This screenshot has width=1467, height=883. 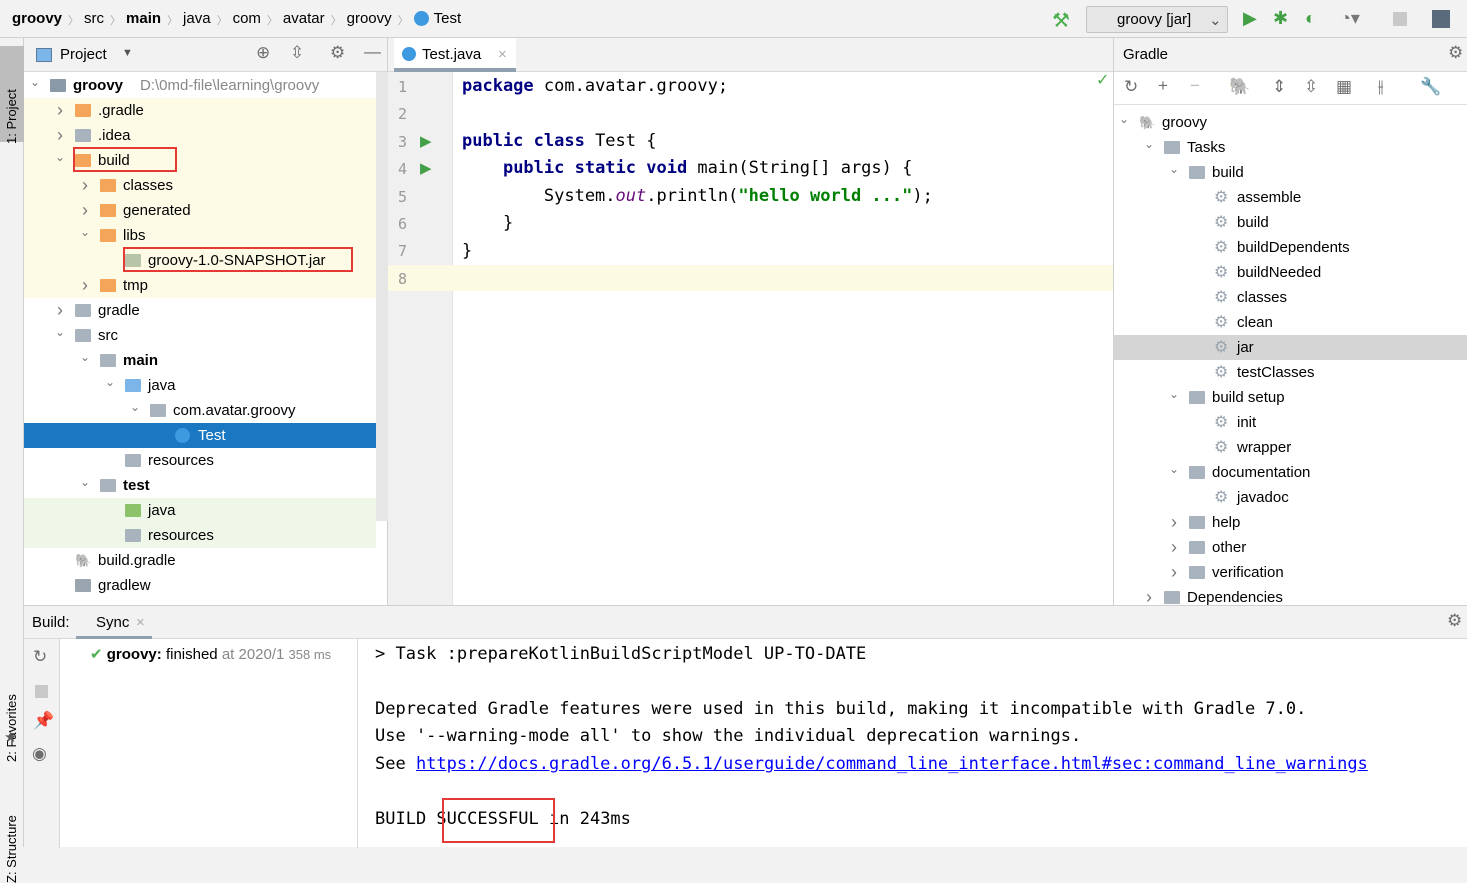 What do you see at coordinates (697, 196) in the screenshot?
I see `code-line: System.out.println("hello world ...");` at bounding box center [697, 196].